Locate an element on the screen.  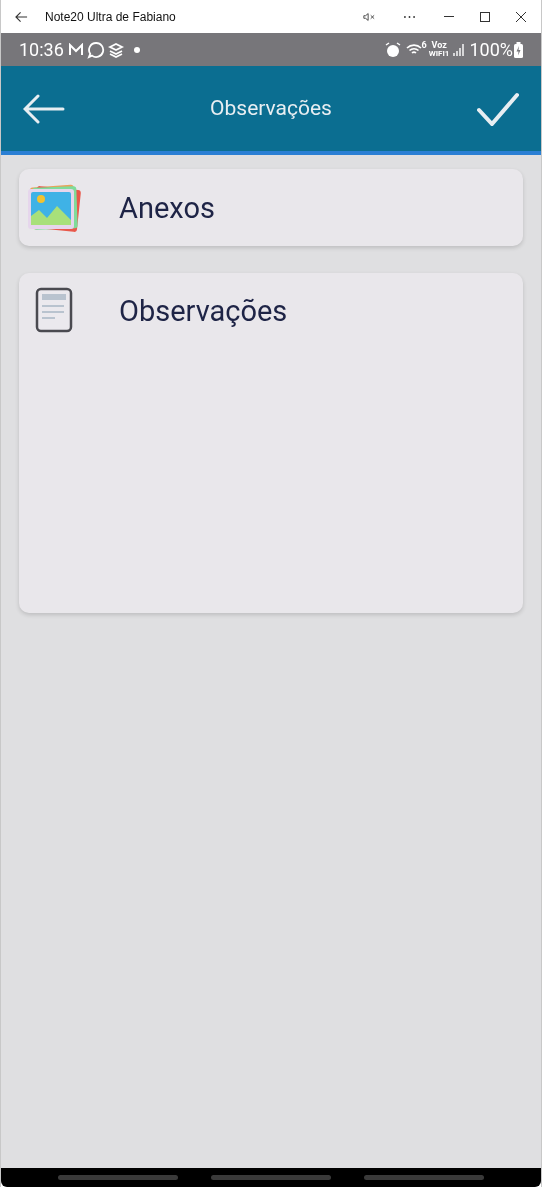
chat-icon is located at coordinates (95, 49).